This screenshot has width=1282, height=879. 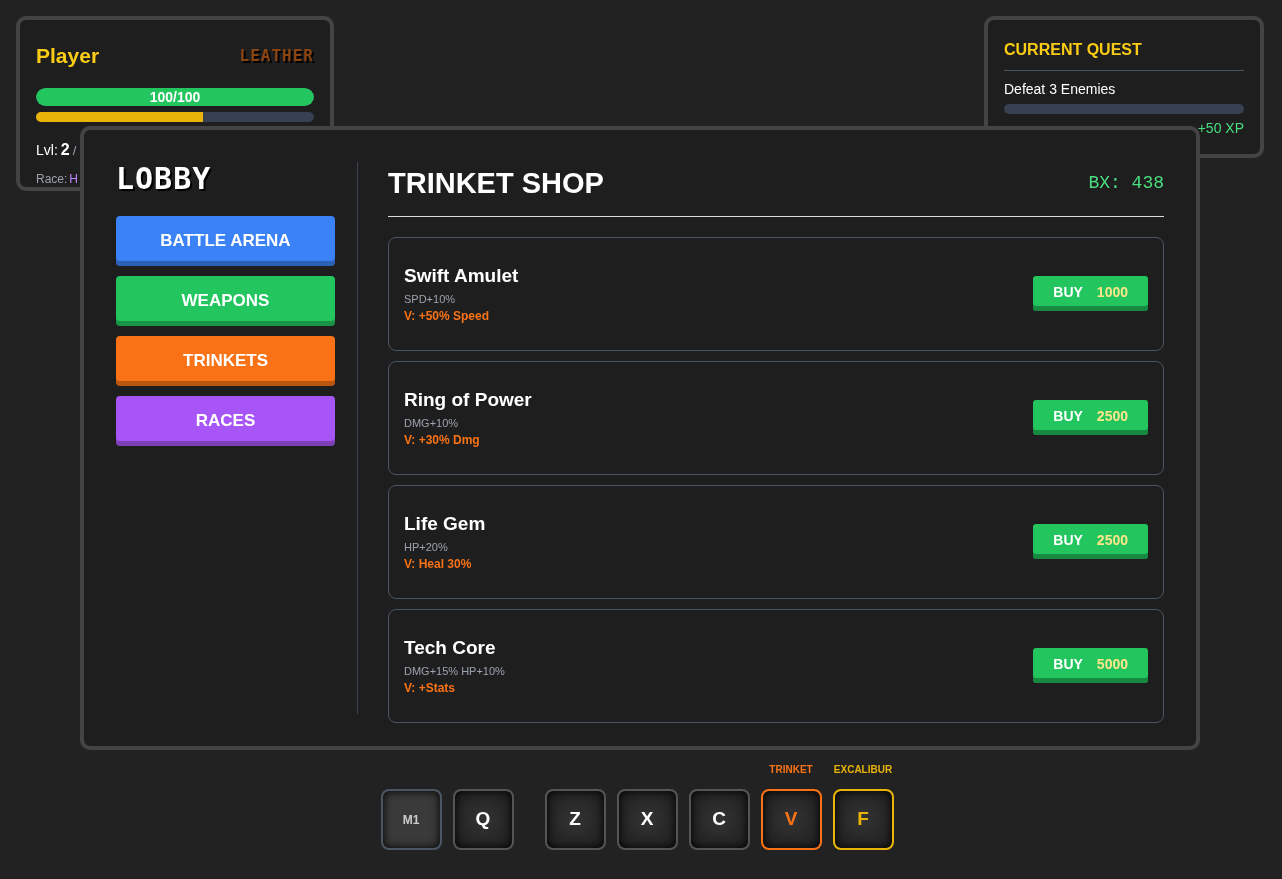 What do you see at coordinates (68, 56) in the screenshot?
I see `player-name: Player` at bounding box center [68, 56].